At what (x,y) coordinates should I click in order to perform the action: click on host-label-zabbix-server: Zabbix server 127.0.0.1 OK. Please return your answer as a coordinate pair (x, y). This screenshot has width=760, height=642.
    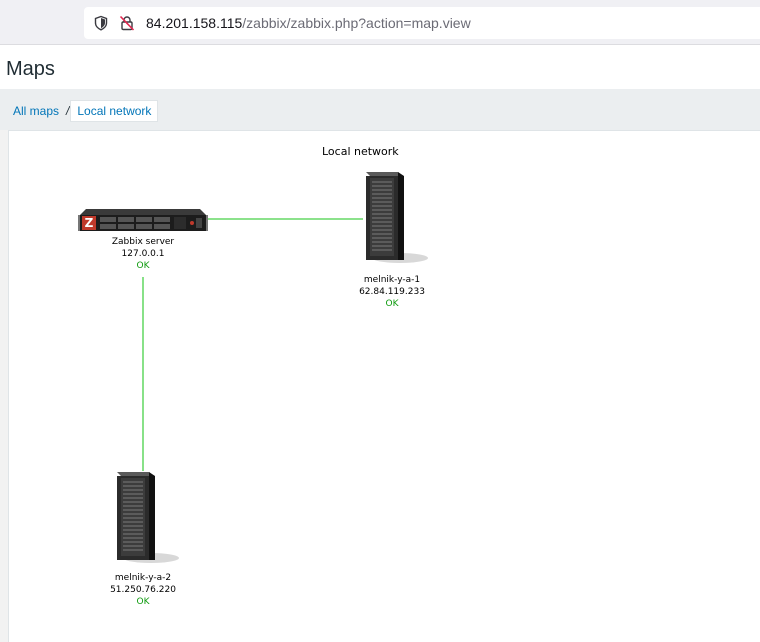
    Looking at the image, I should click on (143, 254).